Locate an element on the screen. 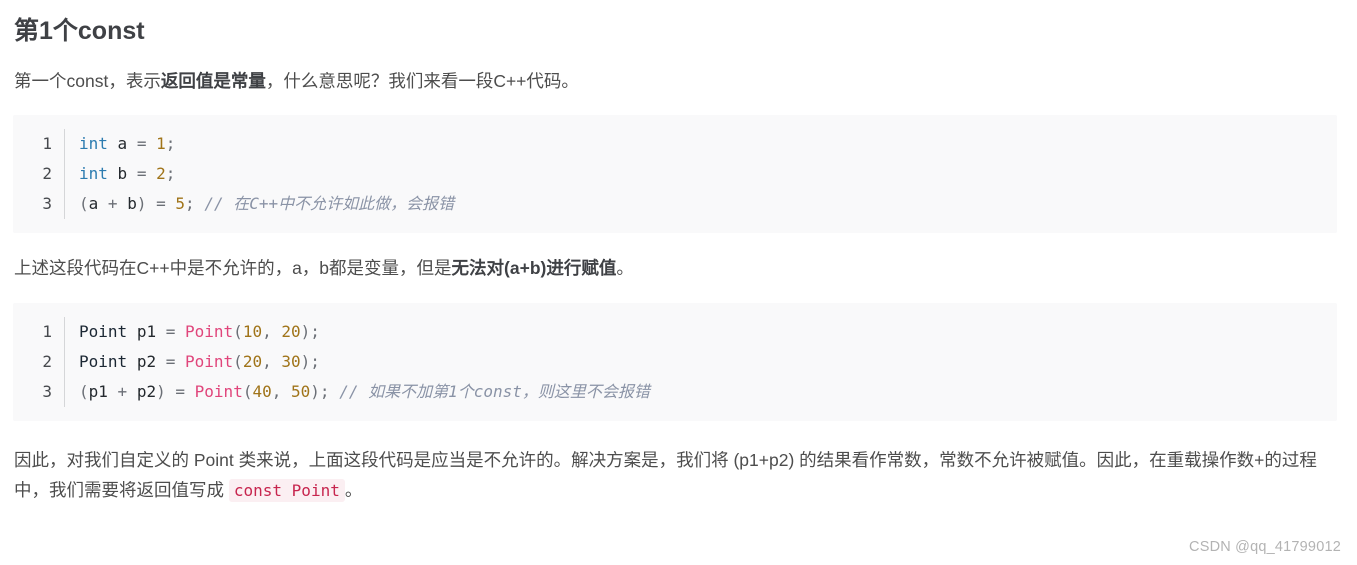 The image size is (1357, 565). paragraph-intro-emphasis: 返回值是常量 is located at coordinates (213, 81).